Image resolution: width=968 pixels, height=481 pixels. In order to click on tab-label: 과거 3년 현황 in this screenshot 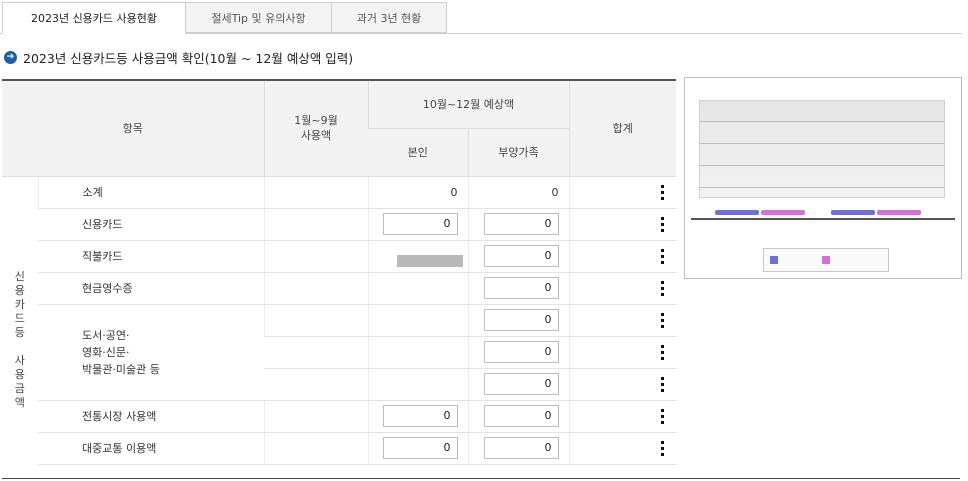, I will do `click(389, 18)`.